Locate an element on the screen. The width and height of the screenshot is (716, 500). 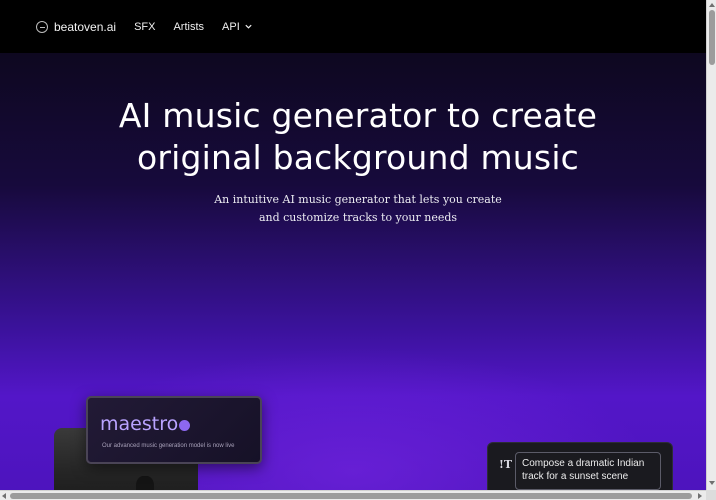
hero-title-line-1: AI music generator to create is located at coordinates (358, 115).